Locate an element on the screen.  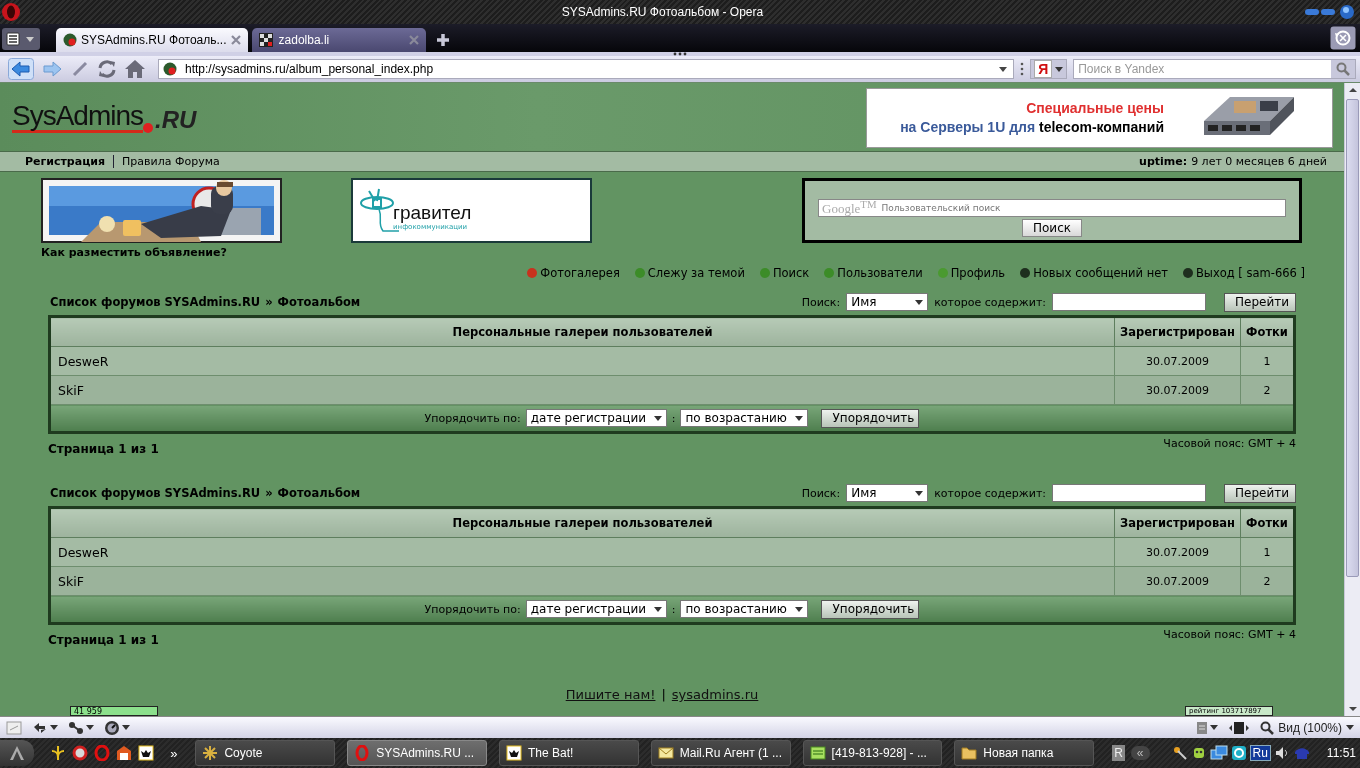
nav-link: Регистрация is located at coordinates (65, 162).